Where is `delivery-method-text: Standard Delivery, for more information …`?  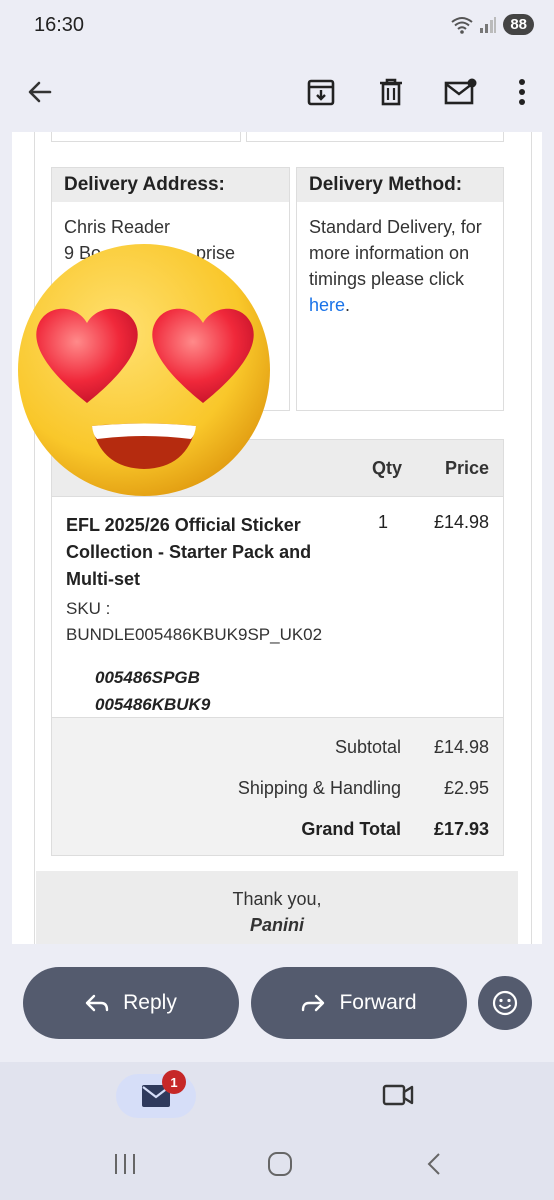
delivery-method-text: Standard Delivery, for more information … is located at coordinates (395, 253).